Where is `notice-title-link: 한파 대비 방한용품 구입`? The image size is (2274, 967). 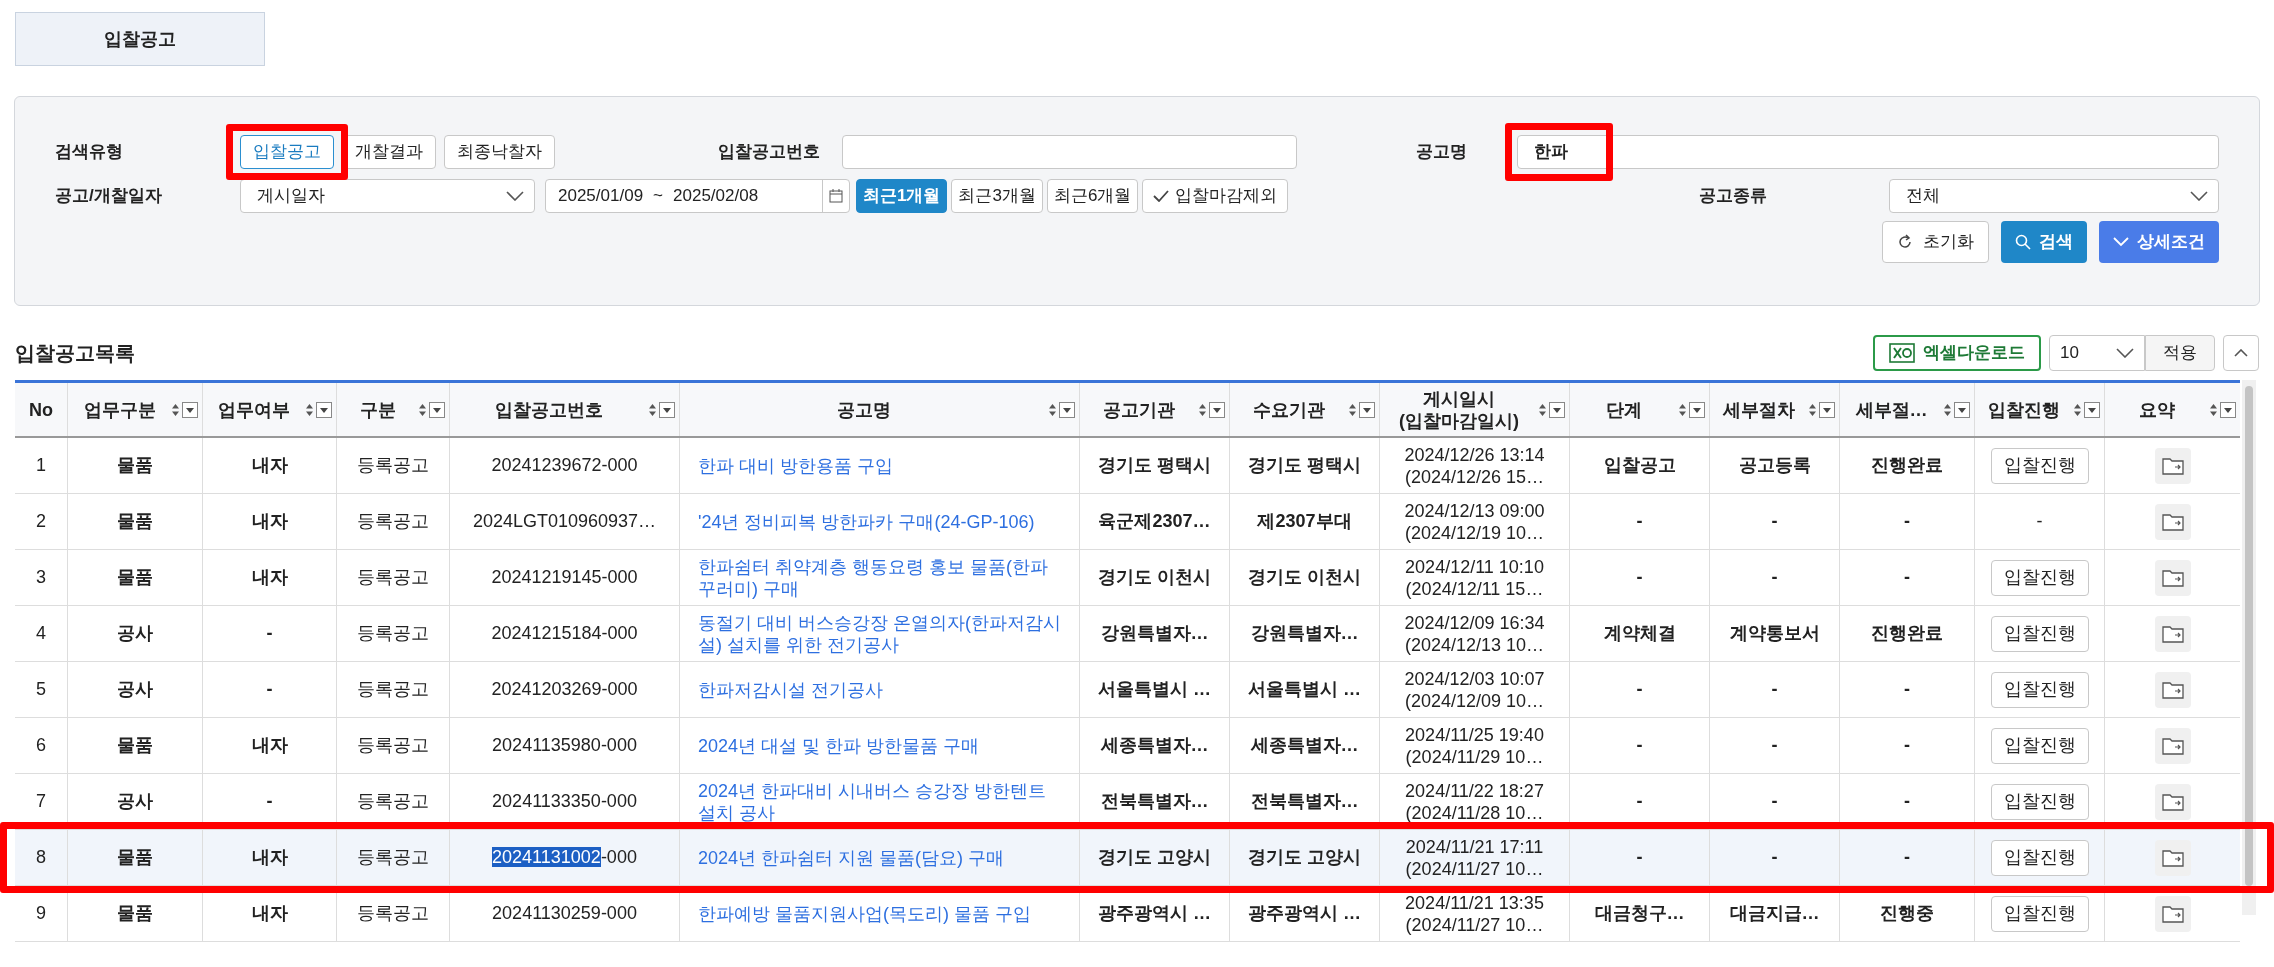
notice-title-link: 한파 대비 방한용품 구입 is located at coordinates (795, 465).